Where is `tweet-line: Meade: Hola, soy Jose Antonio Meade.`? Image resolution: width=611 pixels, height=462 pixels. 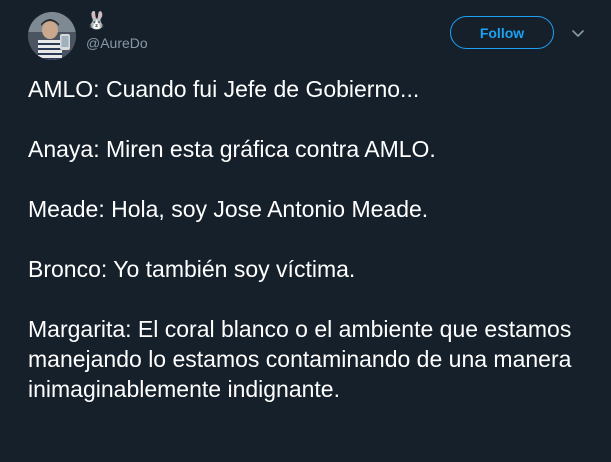 tweet-line: Meade: Hola, soy Jose Antonio Meade. is located at coordinates (228, 209).